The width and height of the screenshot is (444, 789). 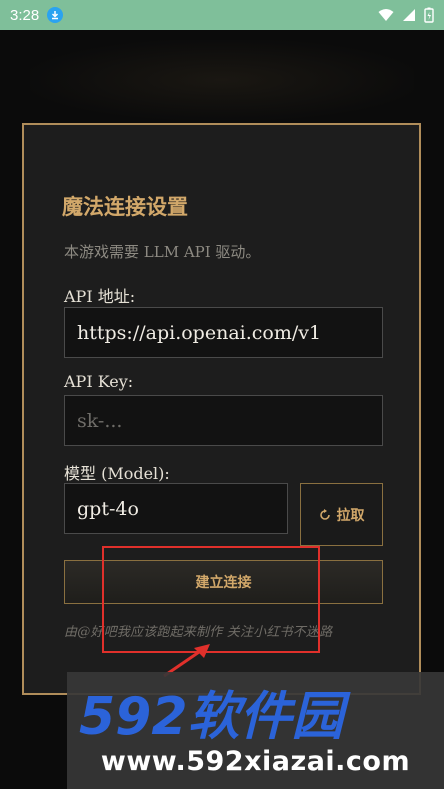 I want to click on watermark-brand-text: 592软件园, so click(x=215, y=714).